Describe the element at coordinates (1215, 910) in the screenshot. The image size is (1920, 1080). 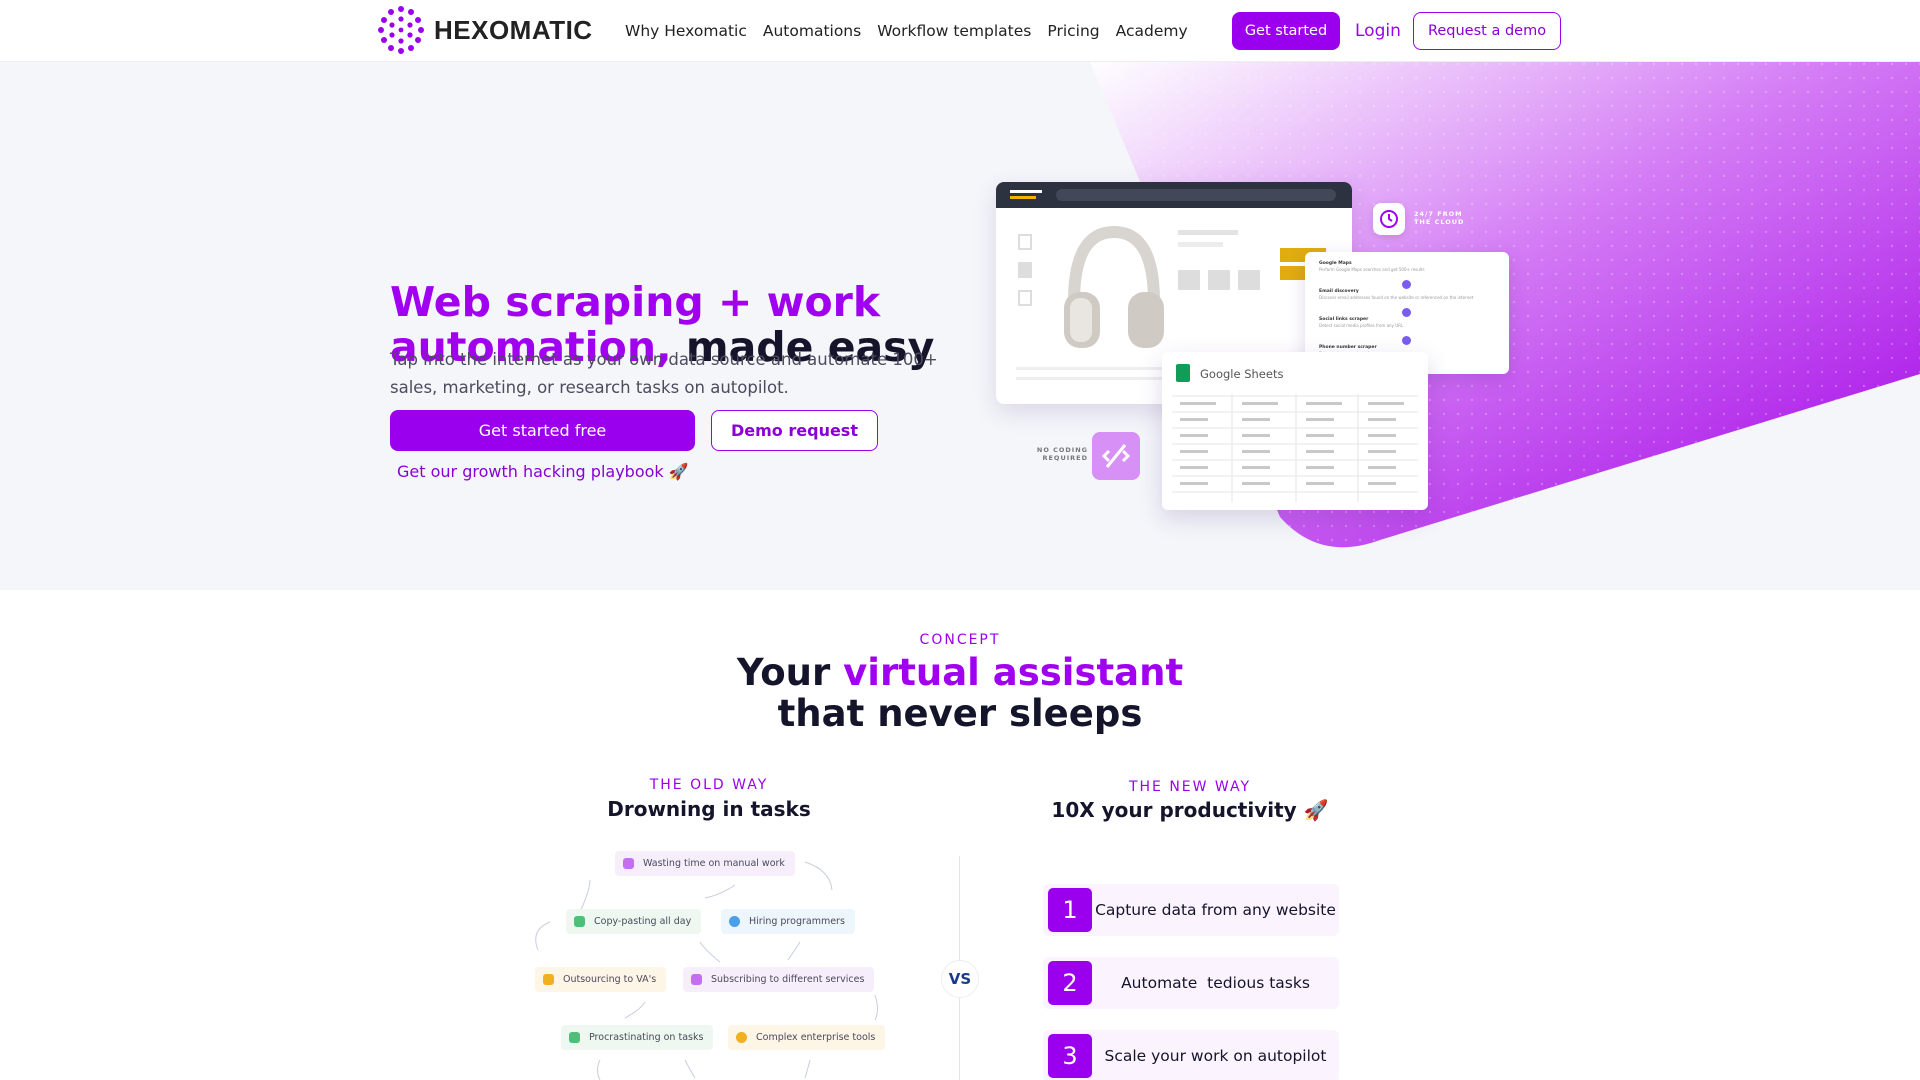
I see `step-label: Capture data from any website` at that location.